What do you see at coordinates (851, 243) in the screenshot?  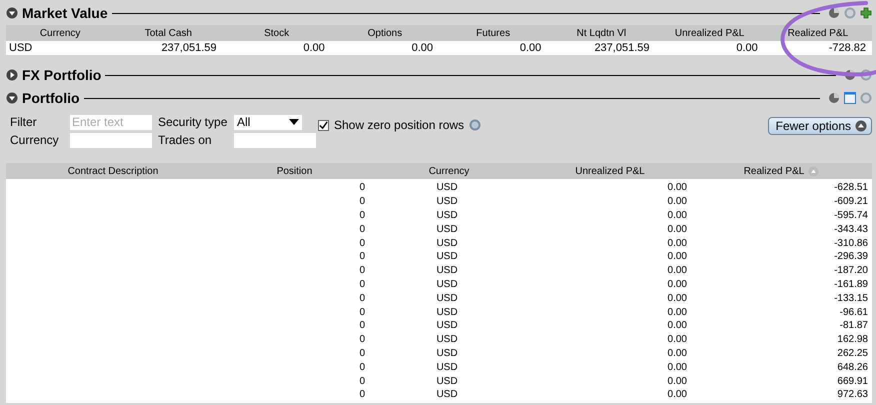 I see `table-cell-text: -310.86` at bounding box center [851, 243].